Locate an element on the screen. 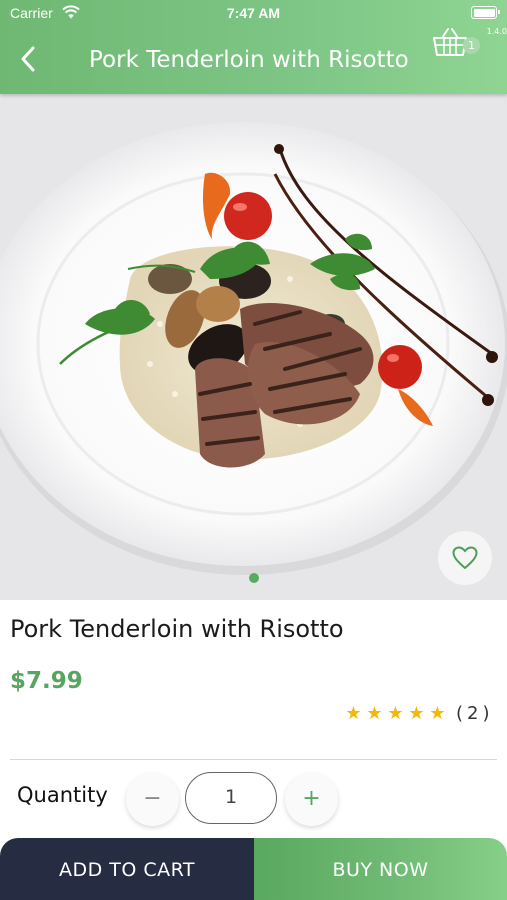  favorite-button is located at coordinates (465, 558).